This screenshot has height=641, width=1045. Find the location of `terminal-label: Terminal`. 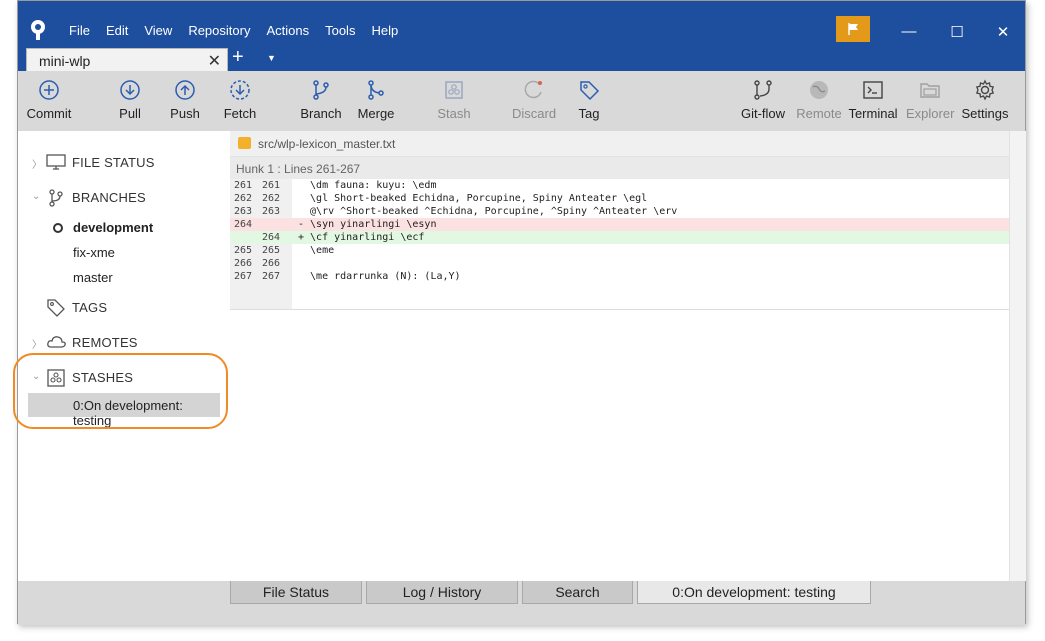

terminal-label: Terminal is located at coordinates (873, 113).